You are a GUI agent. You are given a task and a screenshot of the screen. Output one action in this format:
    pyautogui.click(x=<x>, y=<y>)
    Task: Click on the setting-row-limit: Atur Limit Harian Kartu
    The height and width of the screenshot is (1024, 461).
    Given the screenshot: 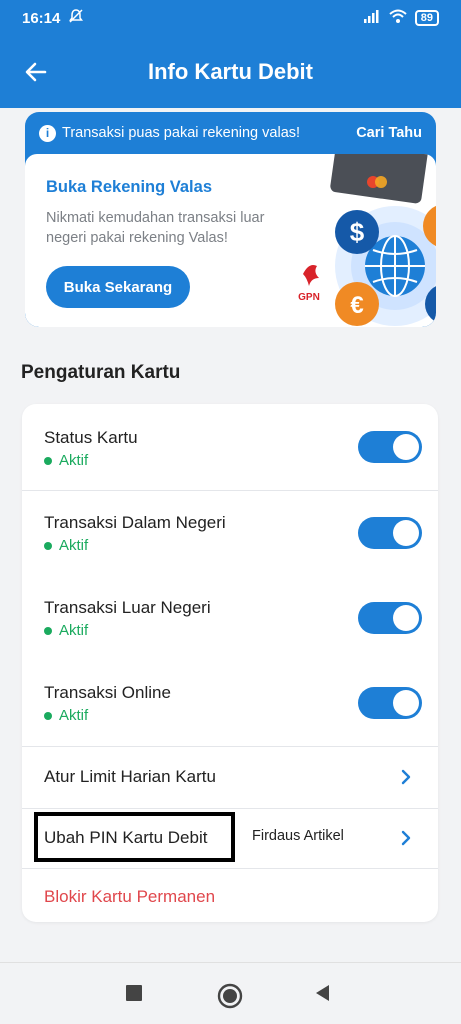 What is the action you would take?
    pyautogui.click(x=230, y=777)
    